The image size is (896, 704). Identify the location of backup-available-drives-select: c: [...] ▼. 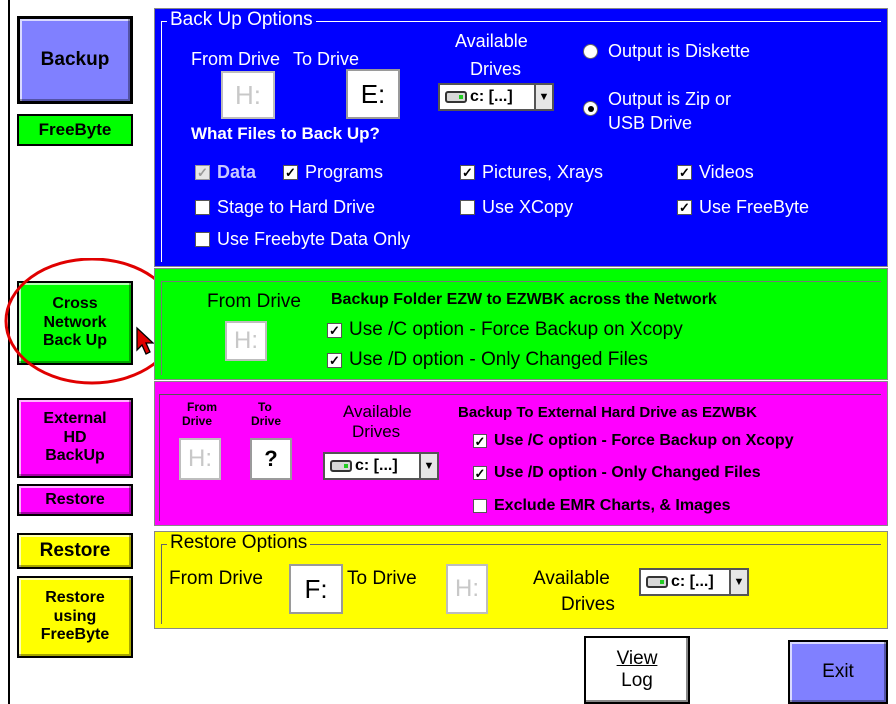
(496, 97).